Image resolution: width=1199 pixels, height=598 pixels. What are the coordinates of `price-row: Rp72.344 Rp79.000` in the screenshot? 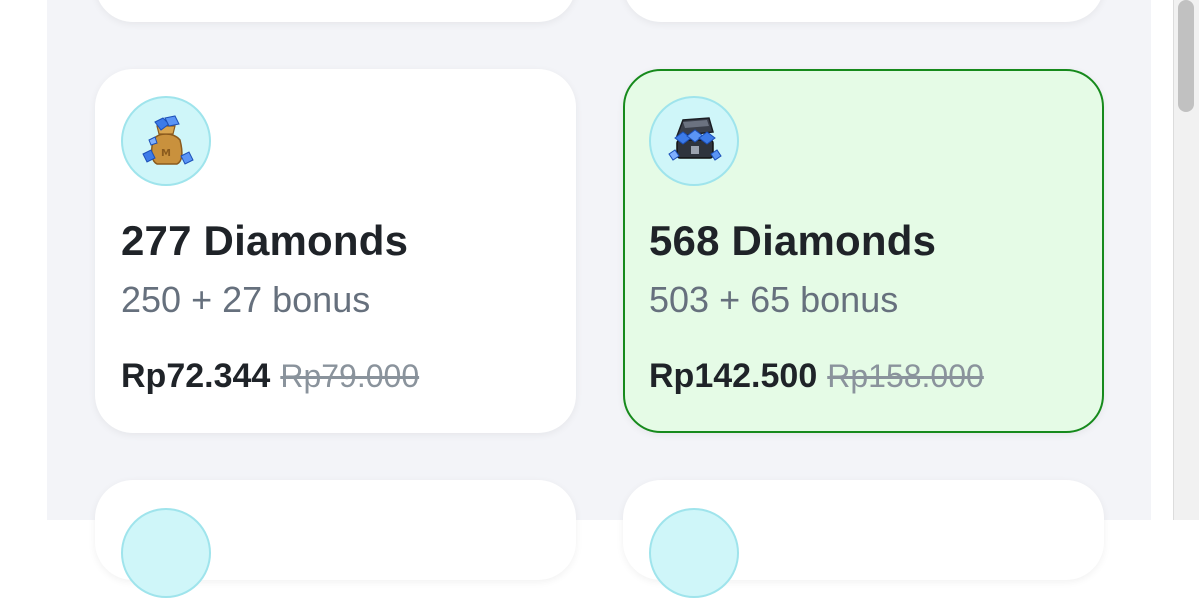 It's located at (270, 376).